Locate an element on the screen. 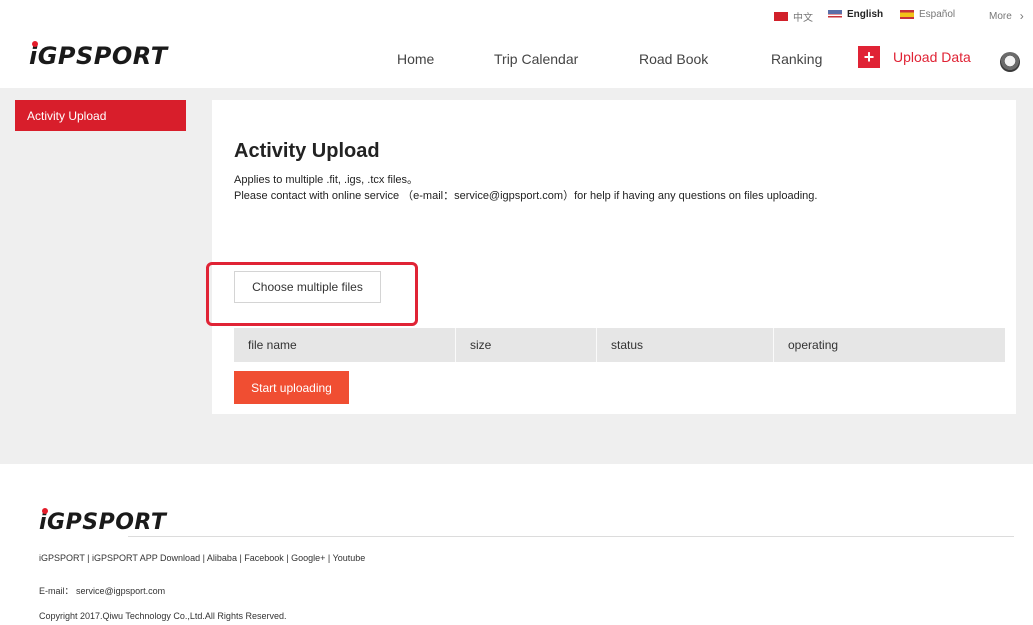 The image size is (1033, 625). more-label: More is located at coordinates (1000, 16).